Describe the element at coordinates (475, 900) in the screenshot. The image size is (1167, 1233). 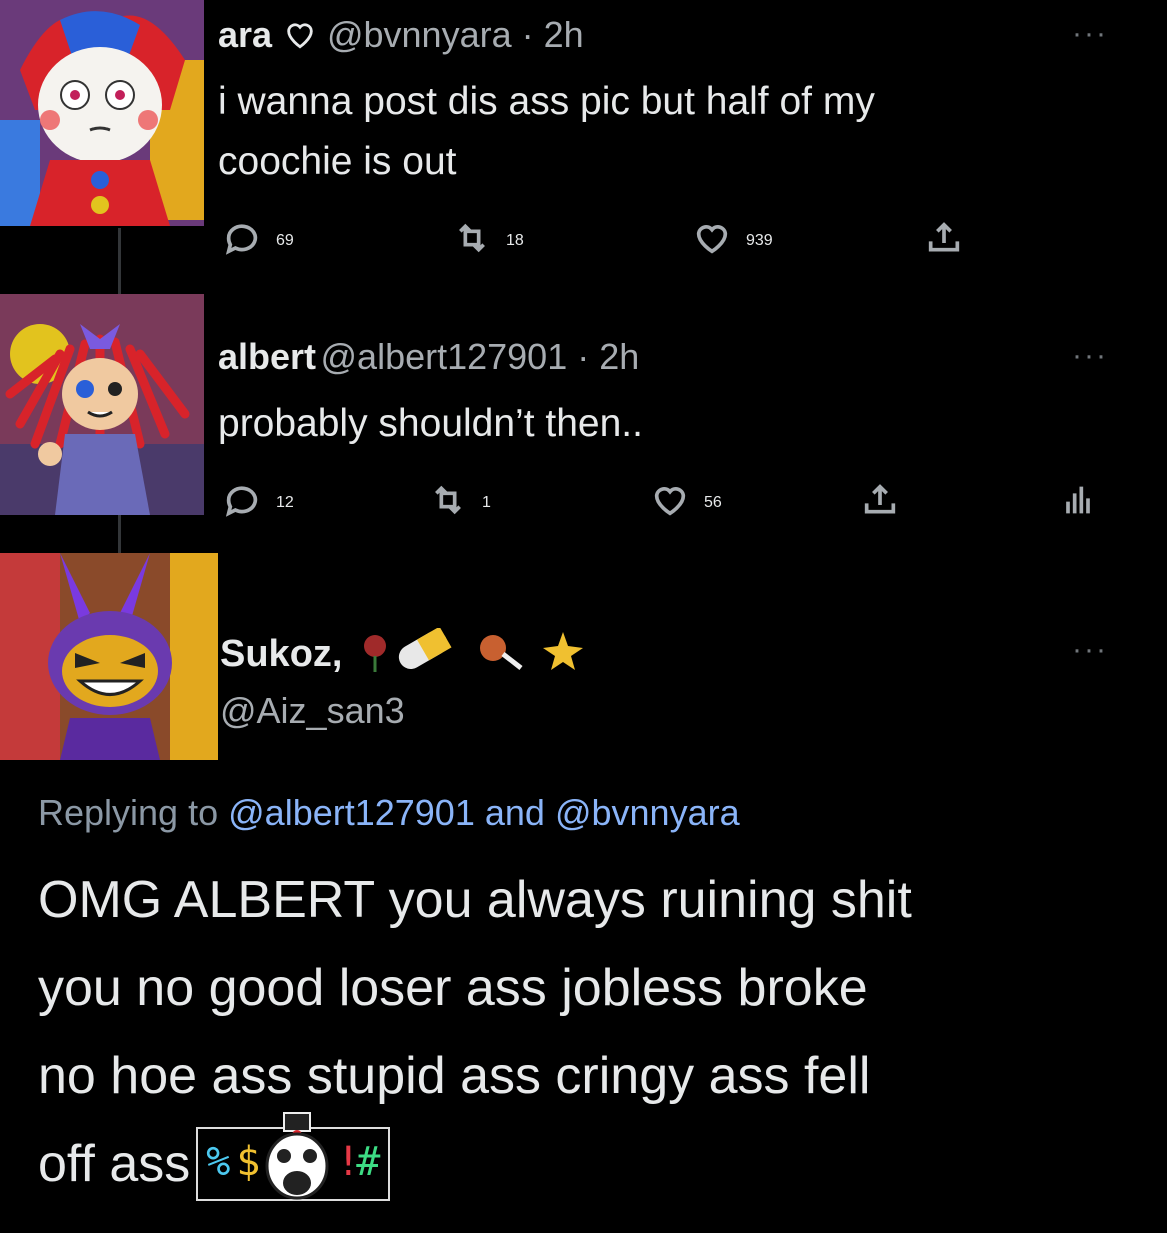
I see `reply-text-line: OMG ALBERT you always ruining shit` at that location.